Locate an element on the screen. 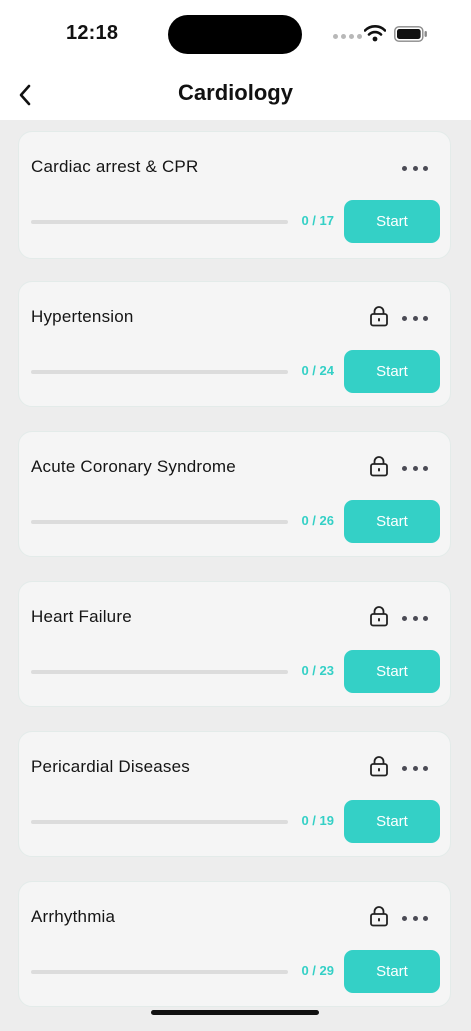  topic-title: Arrhythmia is located at coordinates (73, 916).